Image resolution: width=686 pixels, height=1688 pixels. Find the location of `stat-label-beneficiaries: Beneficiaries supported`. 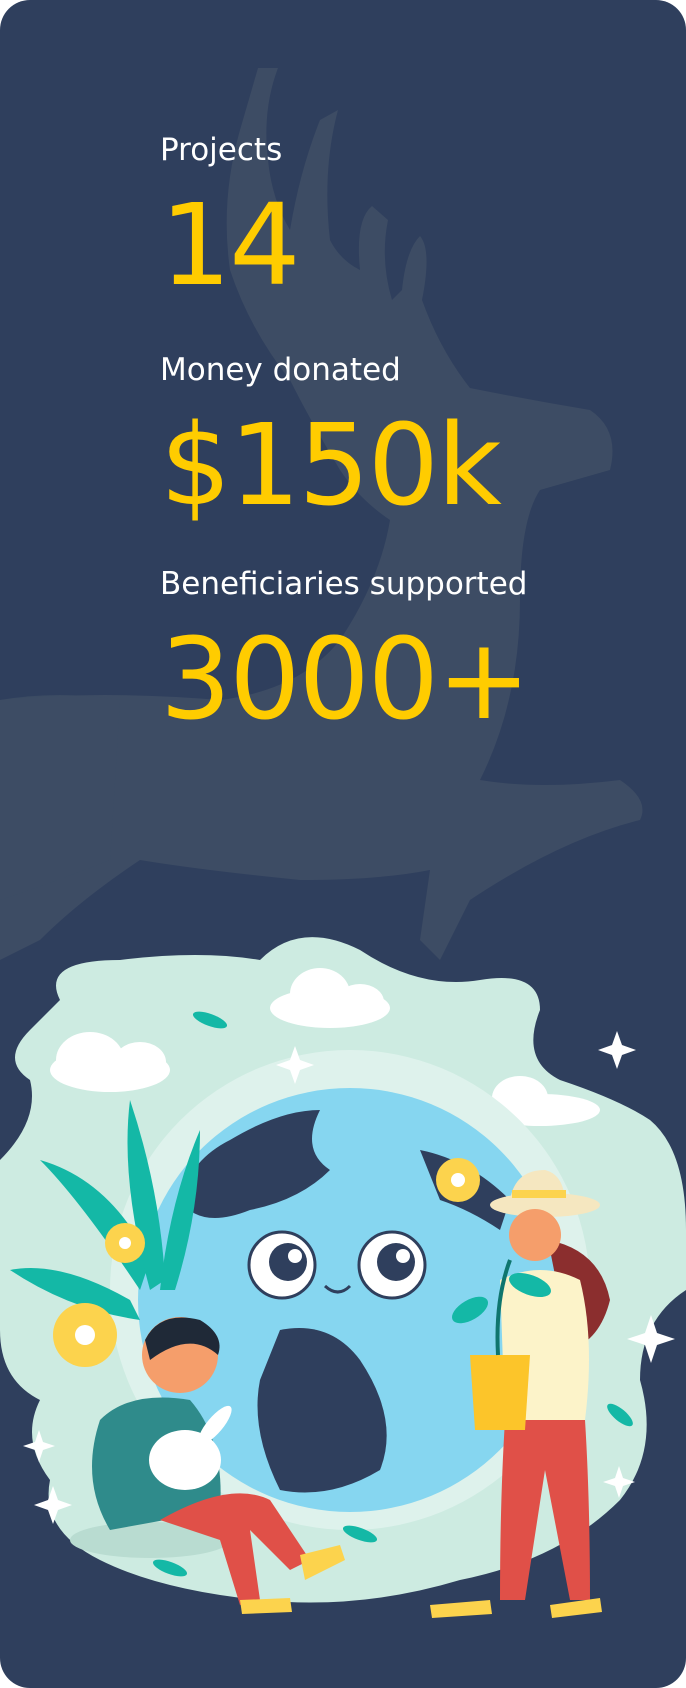

stat-label-beneficiaries: Beneficiaries supported is located at coordinates (344, 584).